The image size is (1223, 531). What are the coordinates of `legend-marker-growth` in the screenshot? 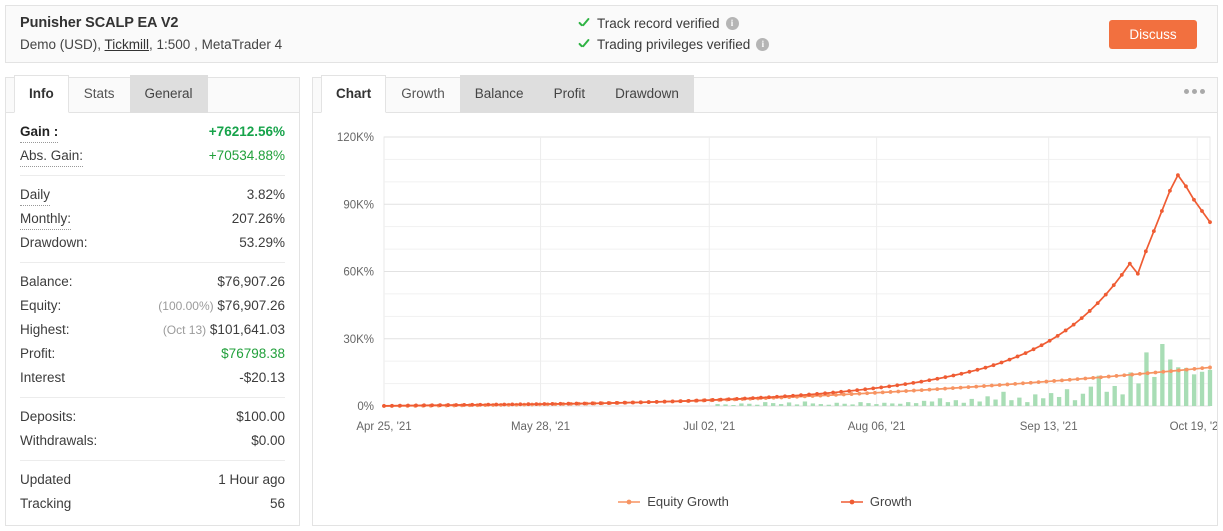 It's located at (851, 501).